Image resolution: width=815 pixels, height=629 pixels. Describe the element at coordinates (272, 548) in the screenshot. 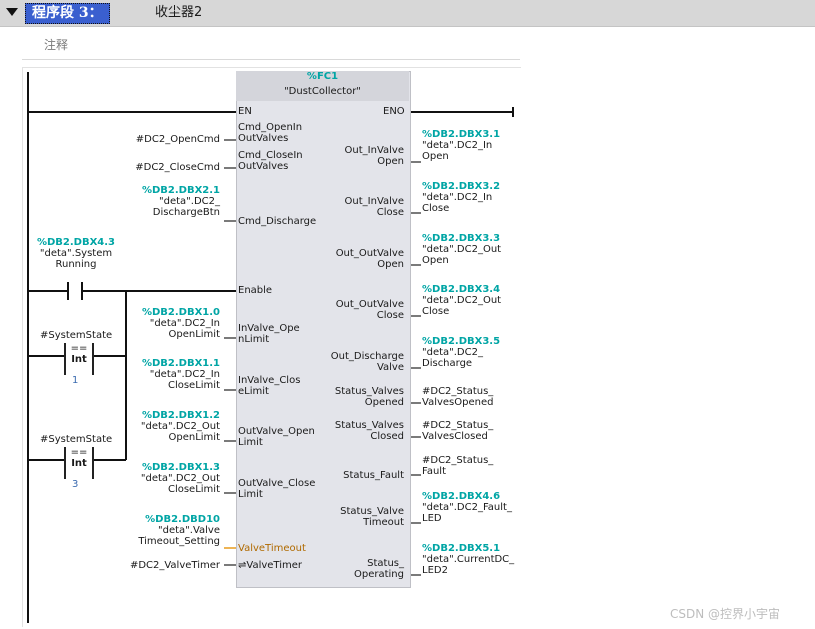

I see `pin-valvetimeout: ValveTimeout` at that location.